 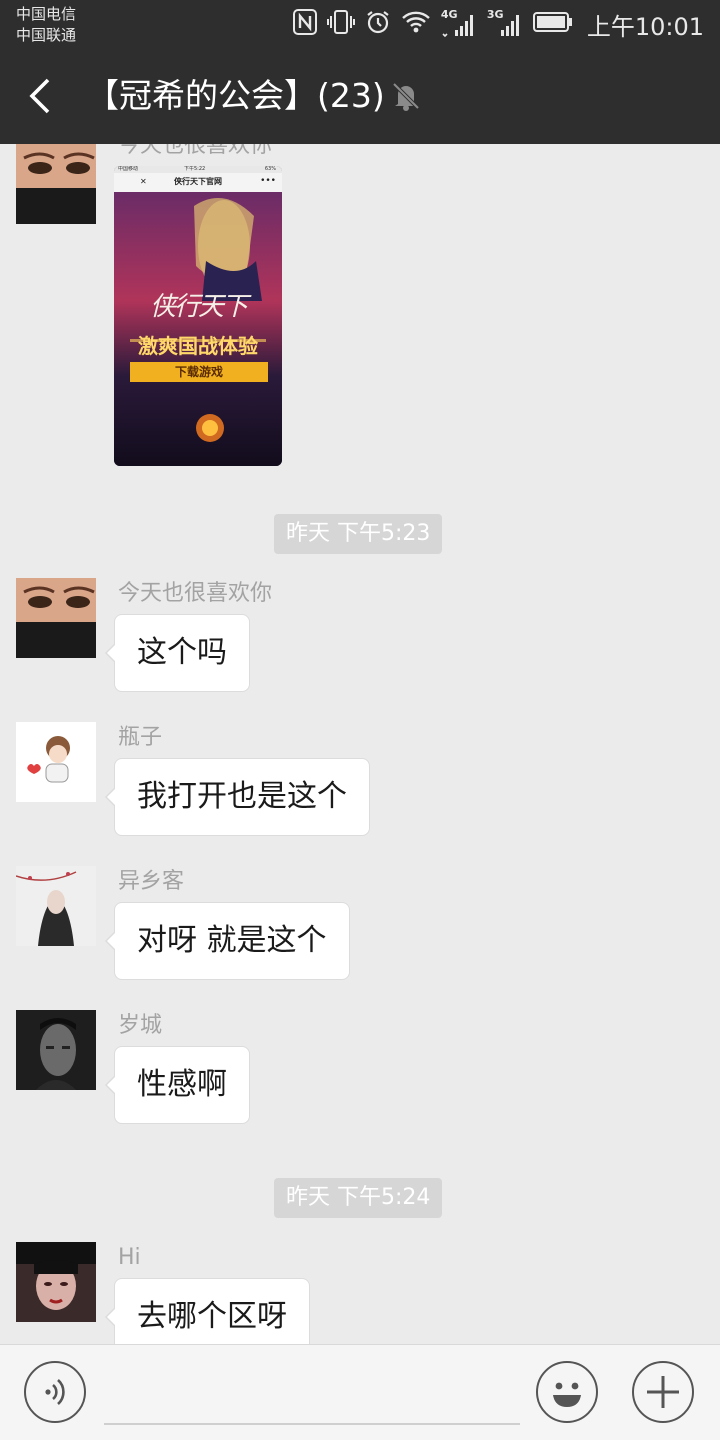 I want to click on voice-icon, so click(x=55, y=1392).